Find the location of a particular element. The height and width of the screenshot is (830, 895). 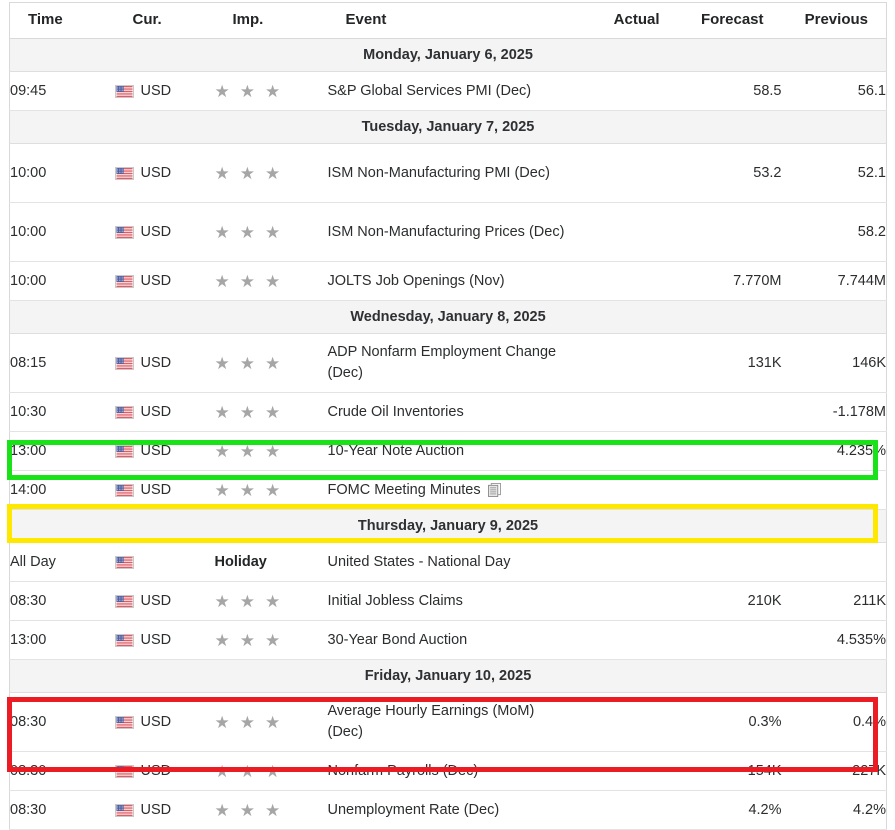

event-name: United States - National Day is located at coordinates (419, 562).